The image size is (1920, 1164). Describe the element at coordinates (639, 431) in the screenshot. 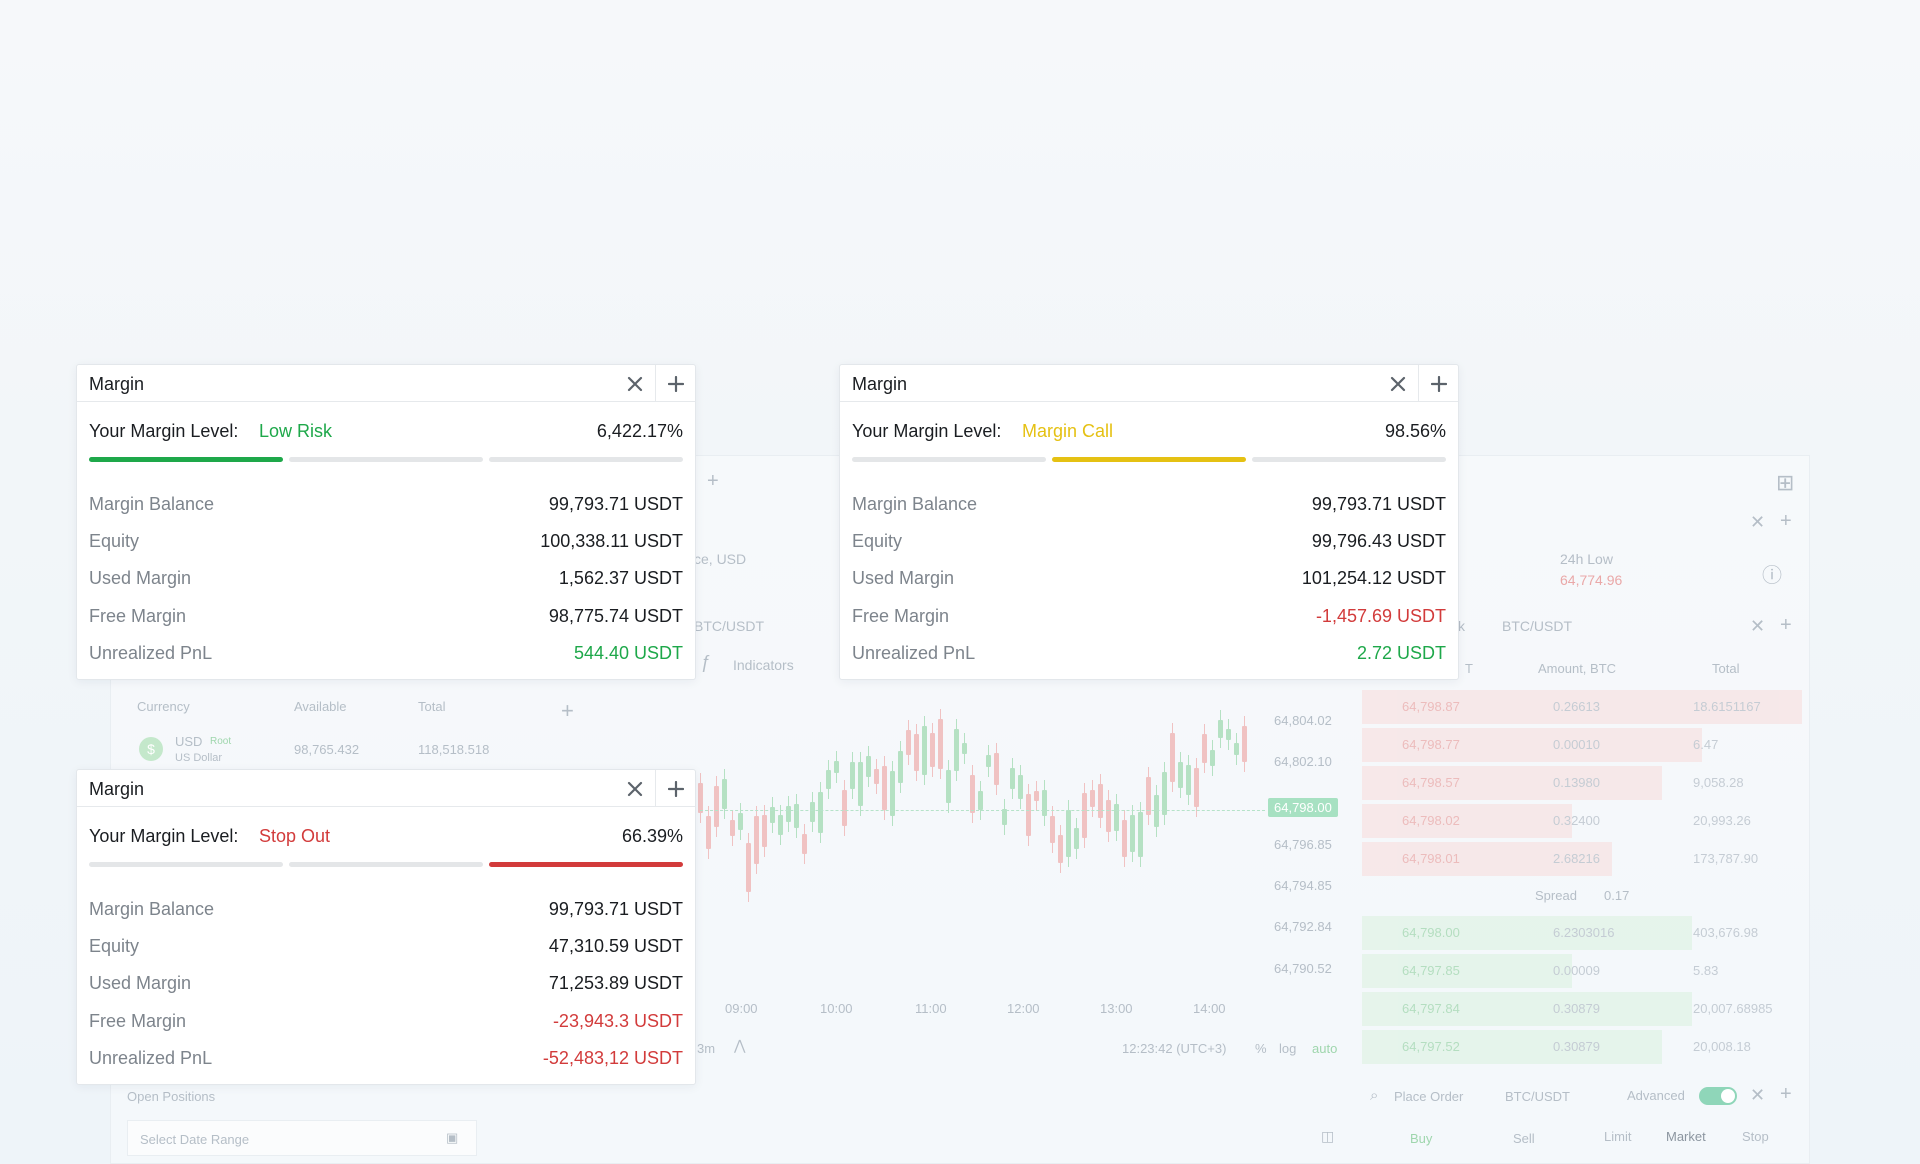

I see `margin-level-value: 6,422.17%` at that location.